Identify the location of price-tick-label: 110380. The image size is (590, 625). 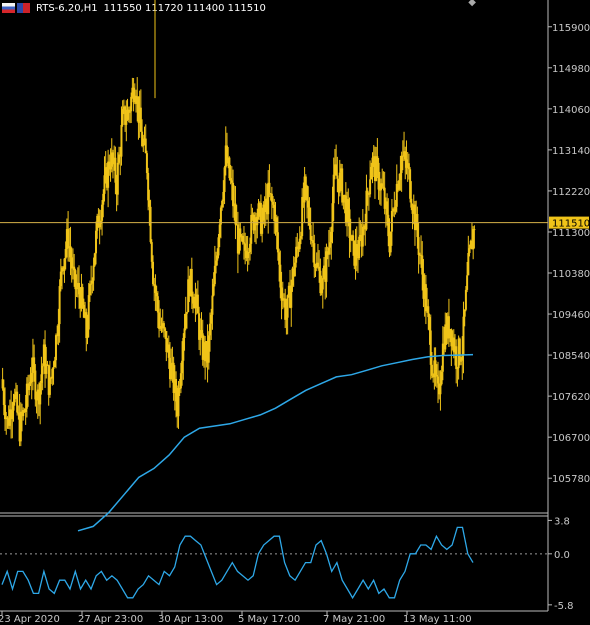
(571, 274).